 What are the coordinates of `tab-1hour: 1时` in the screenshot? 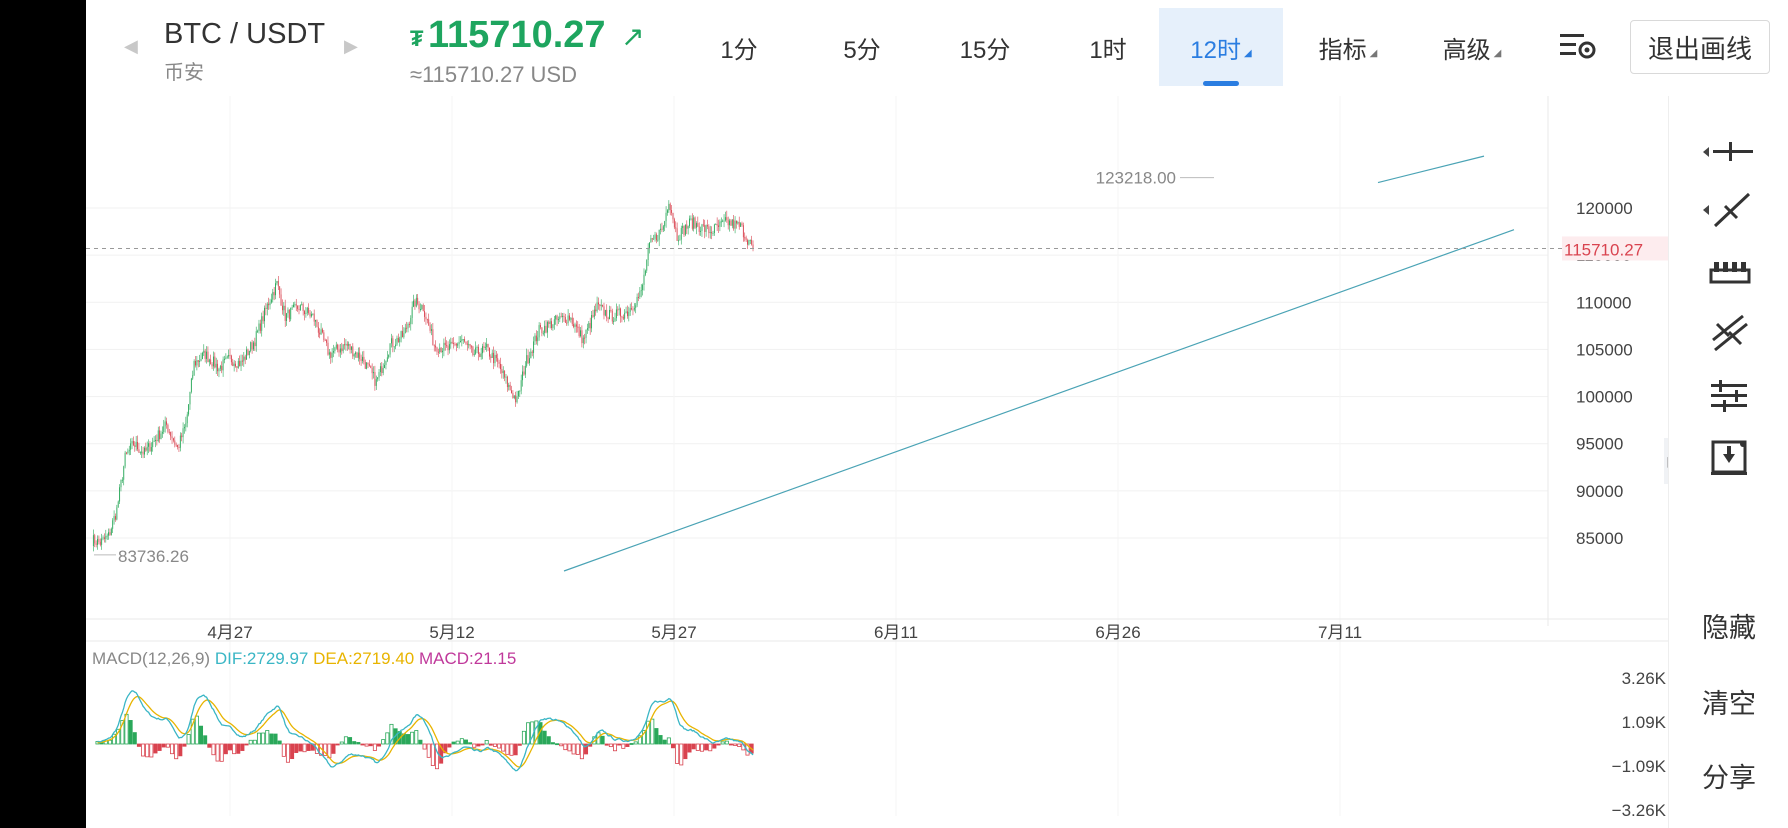 It's located at (1108, 47).